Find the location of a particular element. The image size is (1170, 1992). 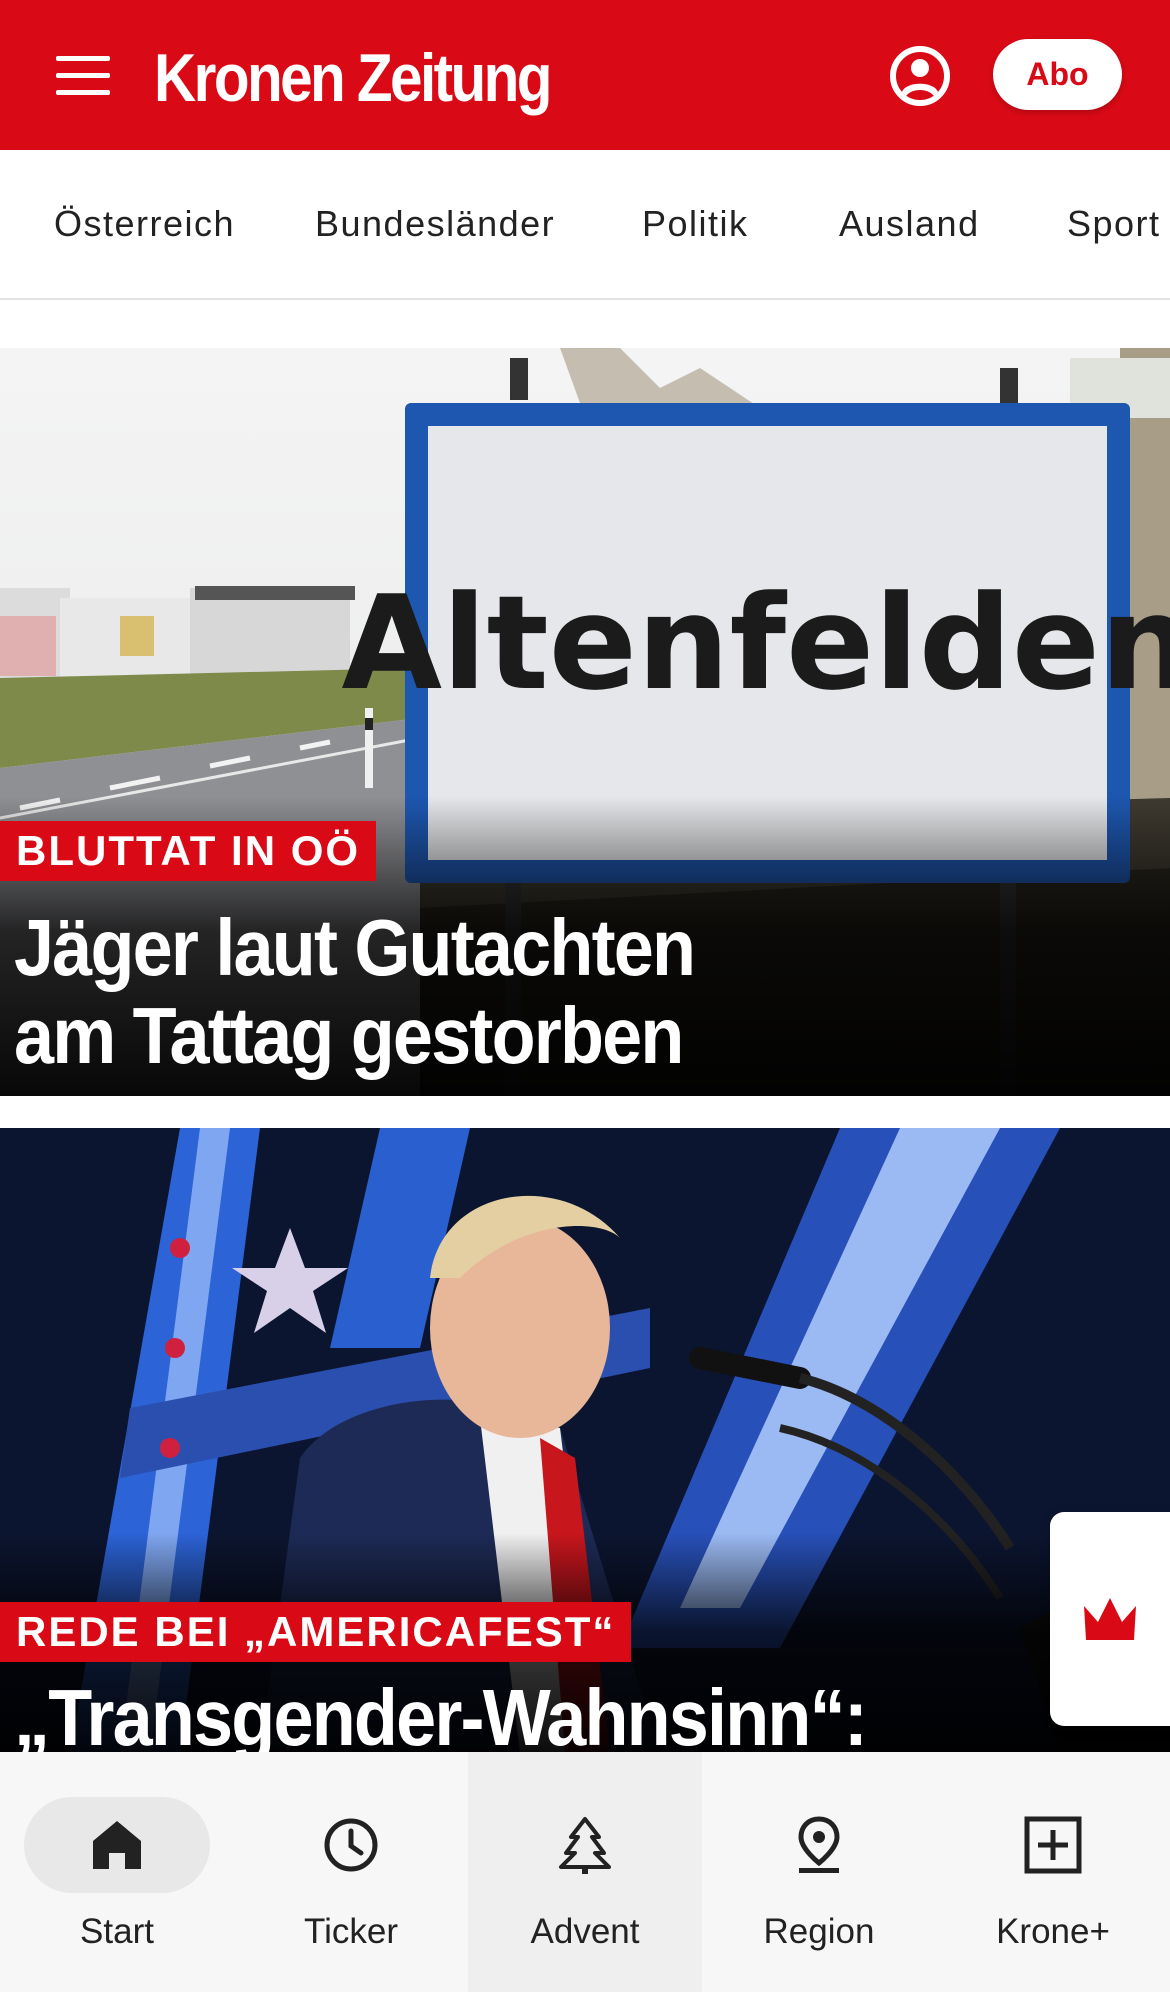

krone-floating-button is located at coordinates (1110, 1619).